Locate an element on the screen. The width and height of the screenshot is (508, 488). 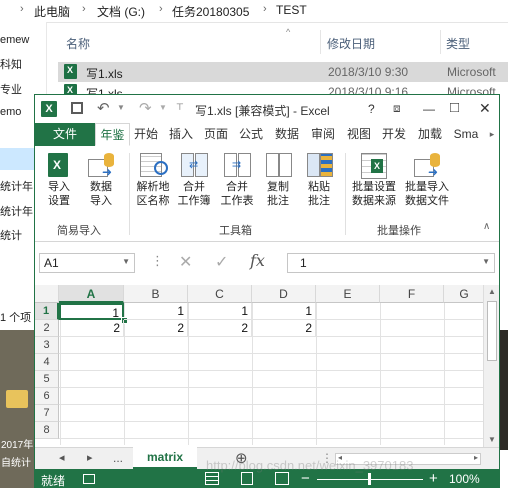
column-header-e: E is located at coordinates (348, 294).